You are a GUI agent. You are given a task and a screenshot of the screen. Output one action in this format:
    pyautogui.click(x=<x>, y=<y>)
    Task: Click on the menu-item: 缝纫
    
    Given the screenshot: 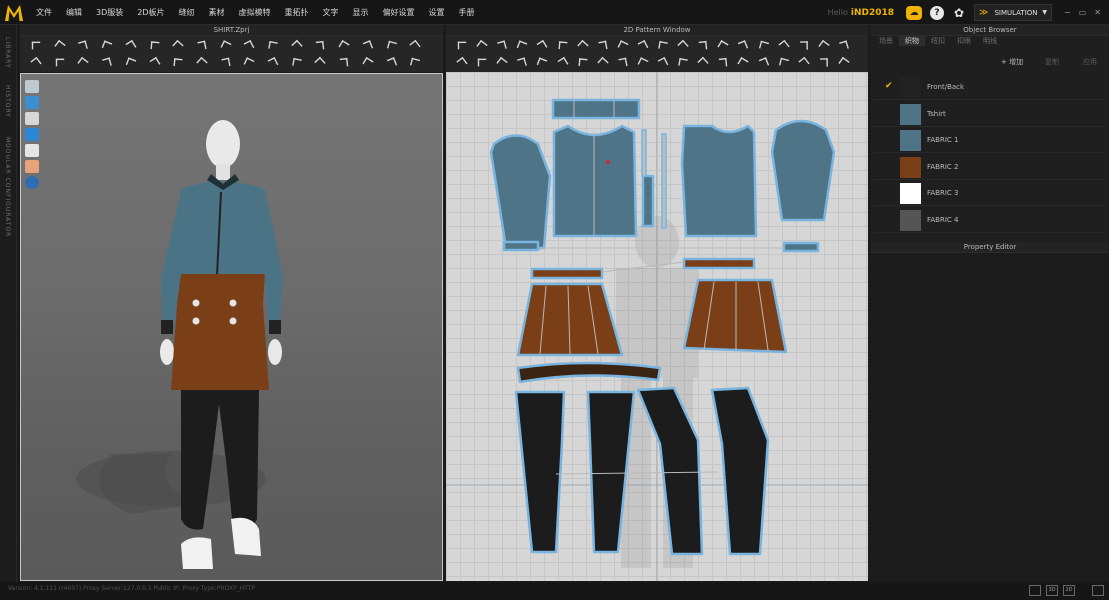 What is the action you would take?
    pyautogui.click(x=187, y=12)
    